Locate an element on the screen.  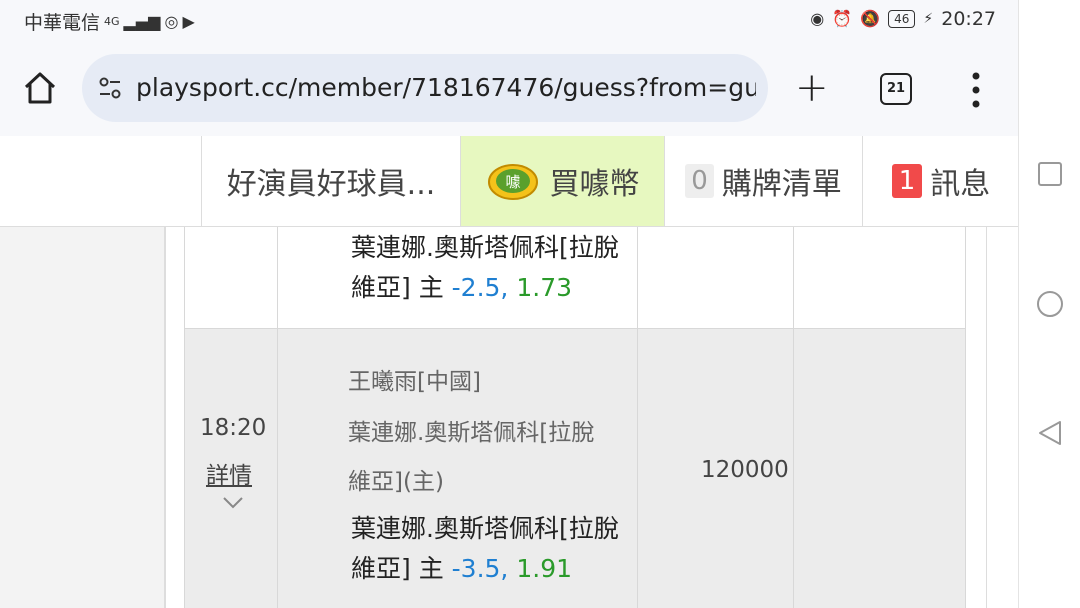
away-team: 王曦雨[中國] is located at coordinates (414, 382).